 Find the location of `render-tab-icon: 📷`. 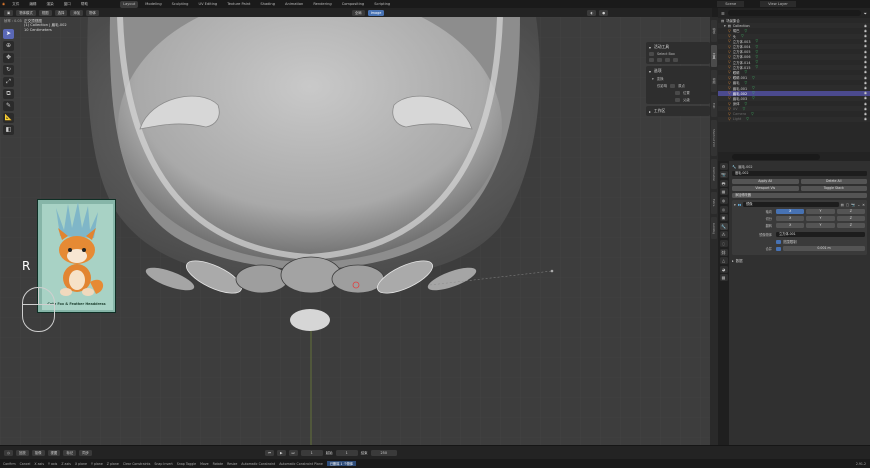

render-tab-icon: 📷 is located at coordinates (723, 175).